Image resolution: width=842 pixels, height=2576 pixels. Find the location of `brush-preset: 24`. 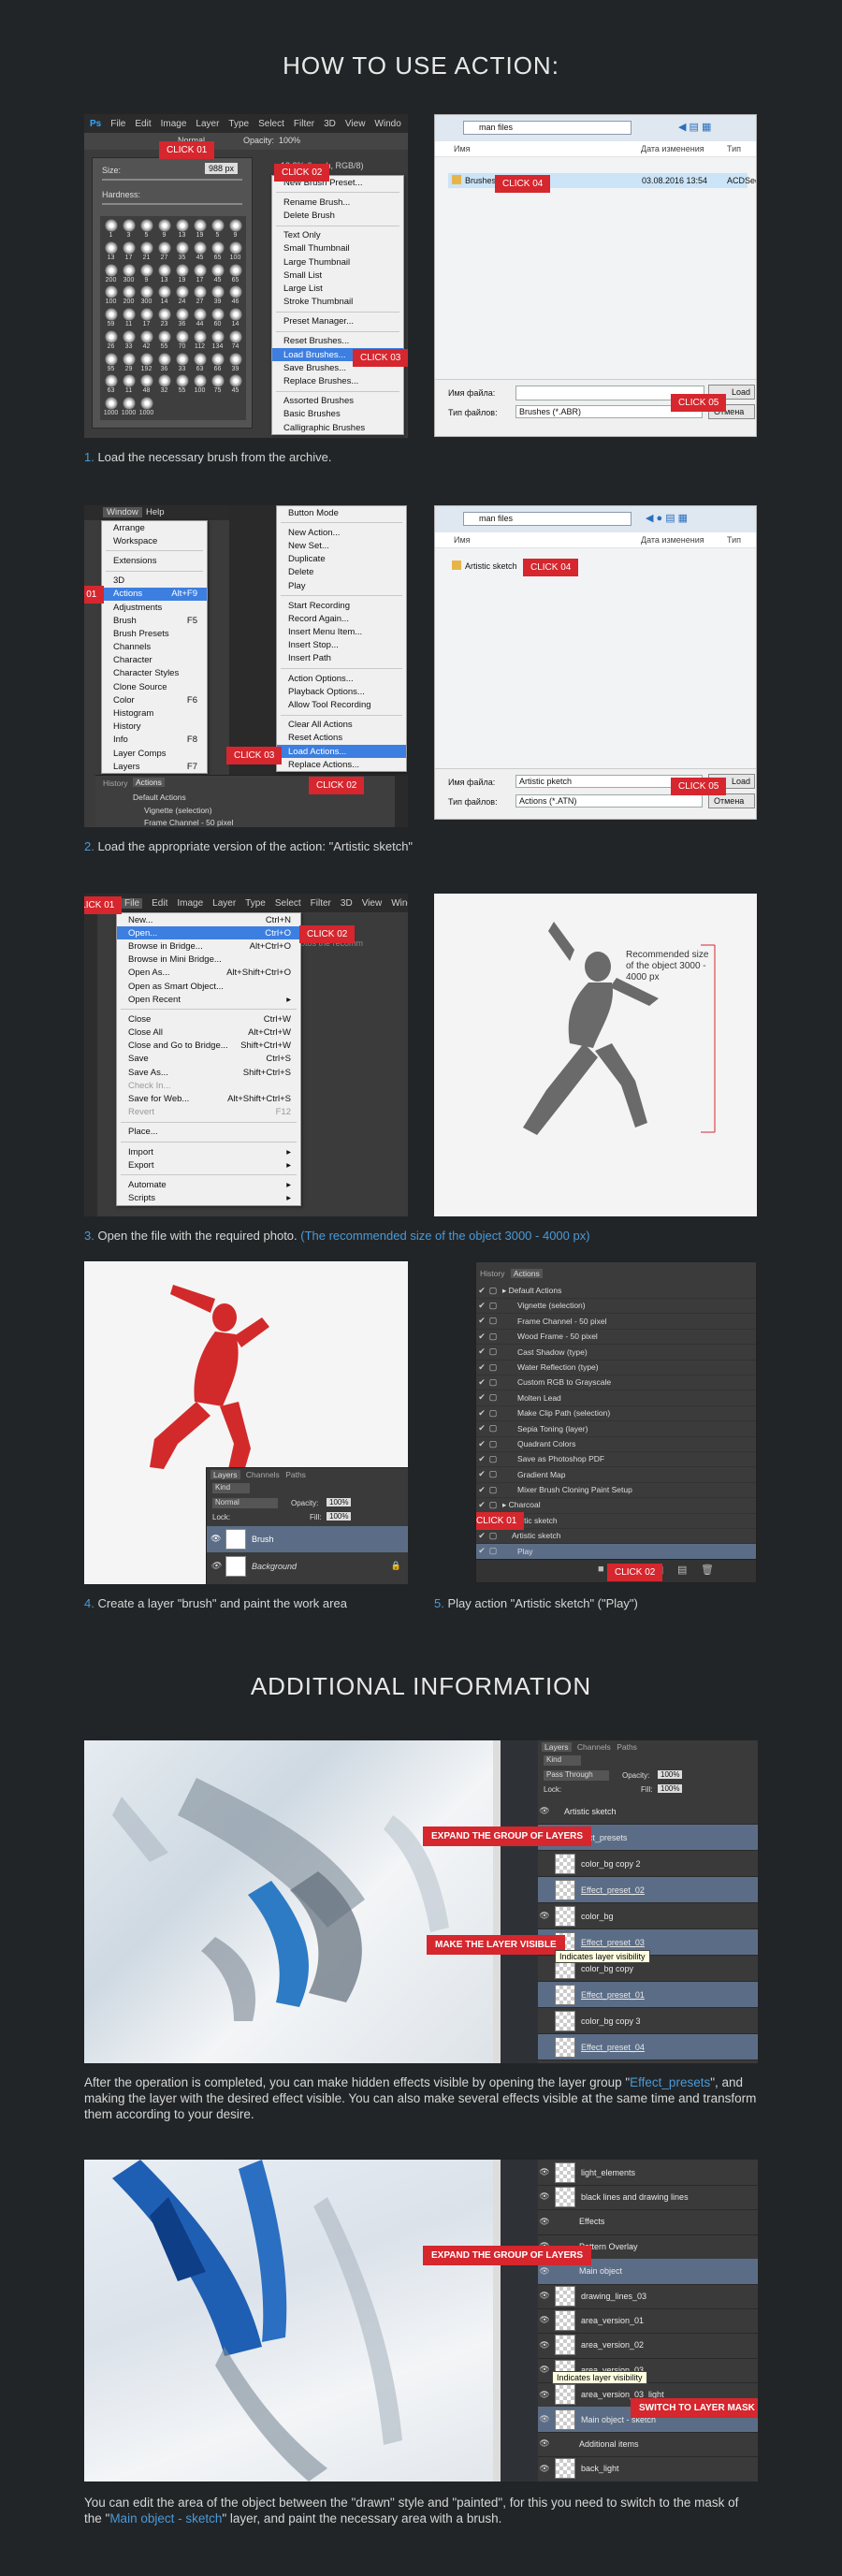

brush-preset: 24 is located at coordinates (182, 295).